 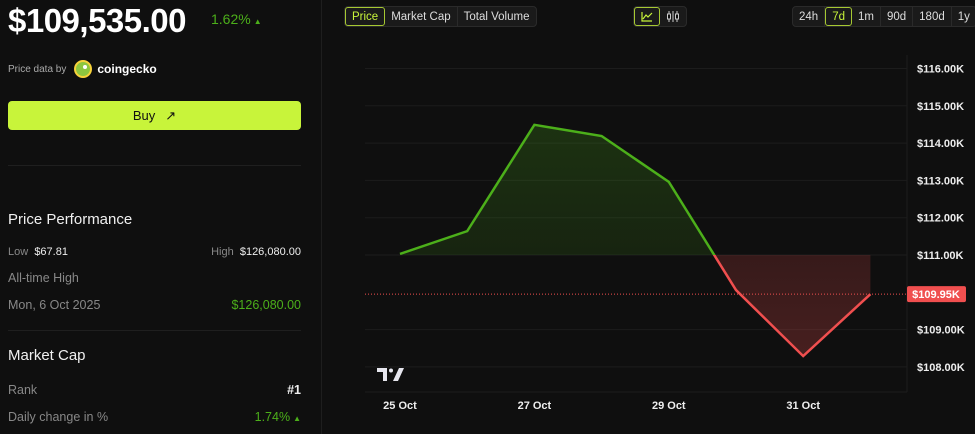 What do you see at coordinates (803, 406) in the screenshot?
I see `x-tick-label: 31 Oct` at bounding box center [803, 406].